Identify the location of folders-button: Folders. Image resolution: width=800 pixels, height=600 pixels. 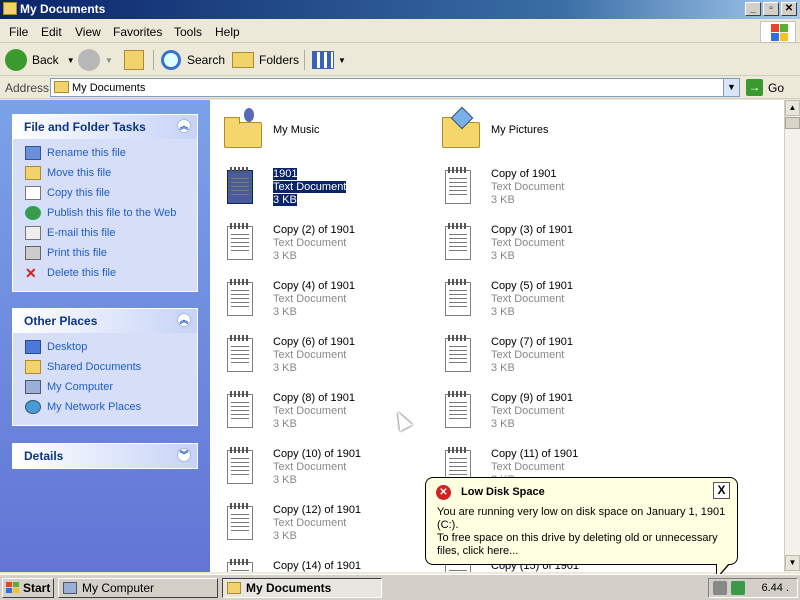
(265, 60).